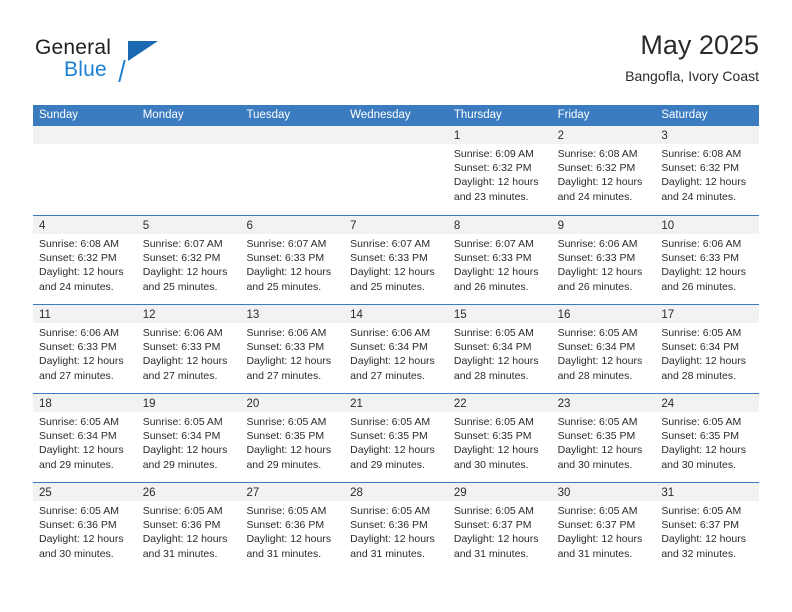 The width and height of the screenshot is (792, 612). I want to click on day-number-band: 31, so click(707, 492).